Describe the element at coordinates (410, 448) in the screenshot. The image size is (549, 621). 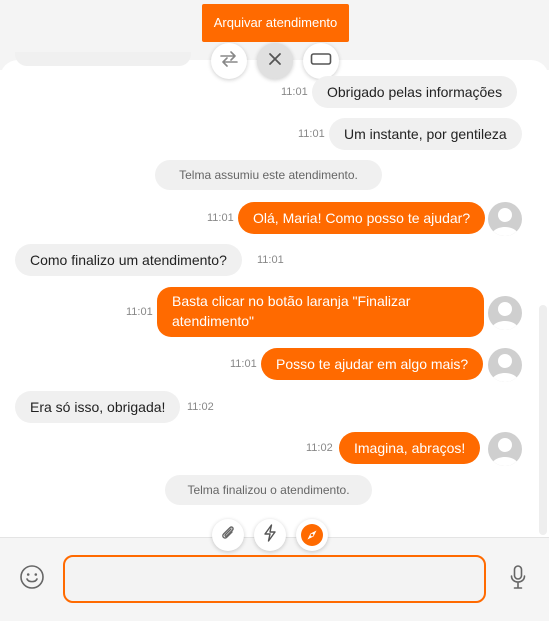
I see `agent-message-bubble: Imagina, abraços!` at that location.